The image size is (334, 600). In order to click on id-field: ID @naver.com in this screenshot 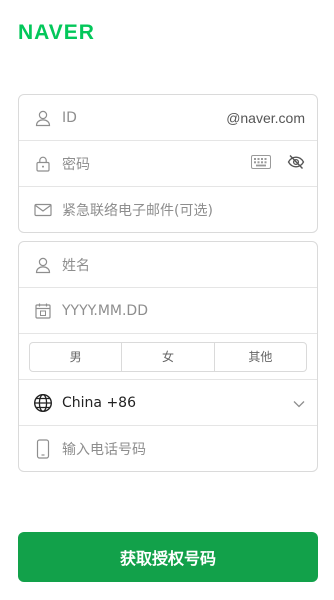, I will do `click(168, 118)`.